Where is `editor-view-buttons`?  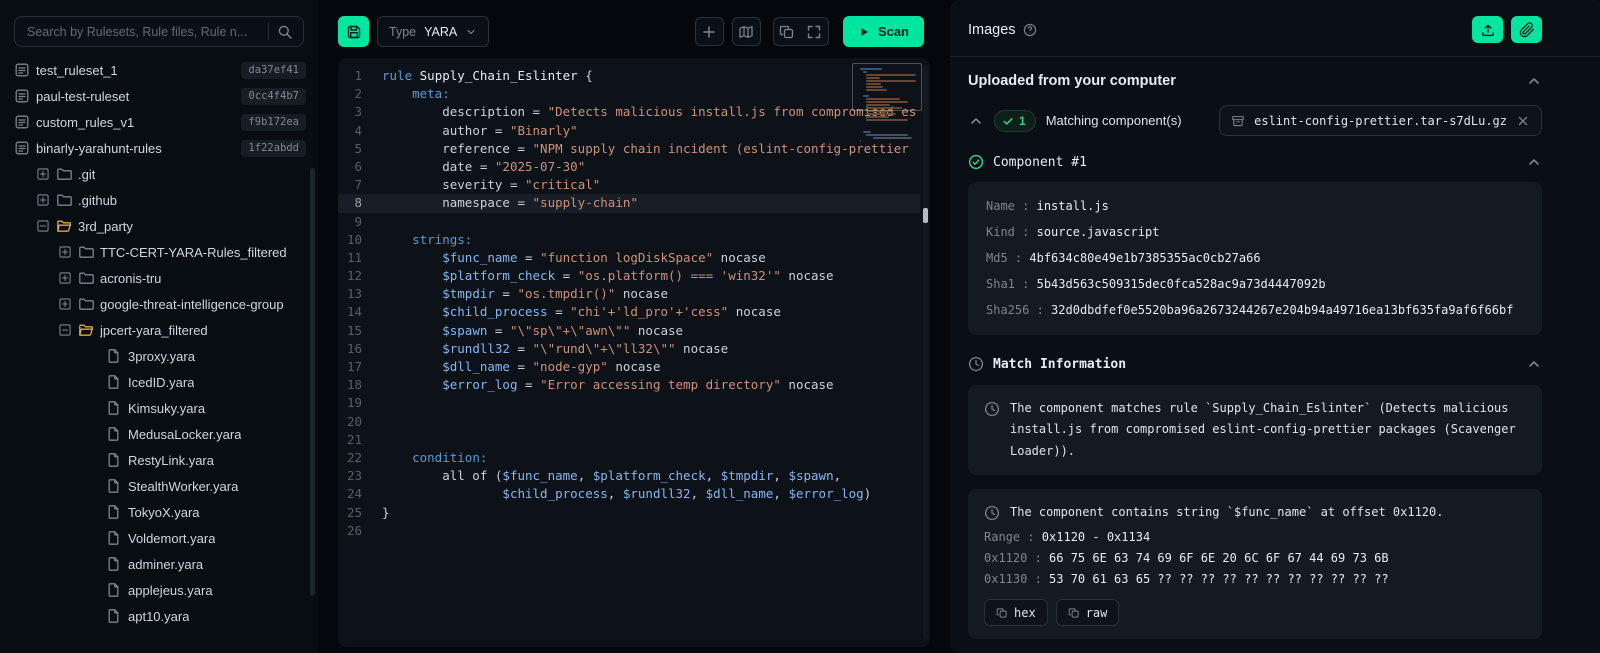 editor-view-buttons is located at coordinates (800, 31).